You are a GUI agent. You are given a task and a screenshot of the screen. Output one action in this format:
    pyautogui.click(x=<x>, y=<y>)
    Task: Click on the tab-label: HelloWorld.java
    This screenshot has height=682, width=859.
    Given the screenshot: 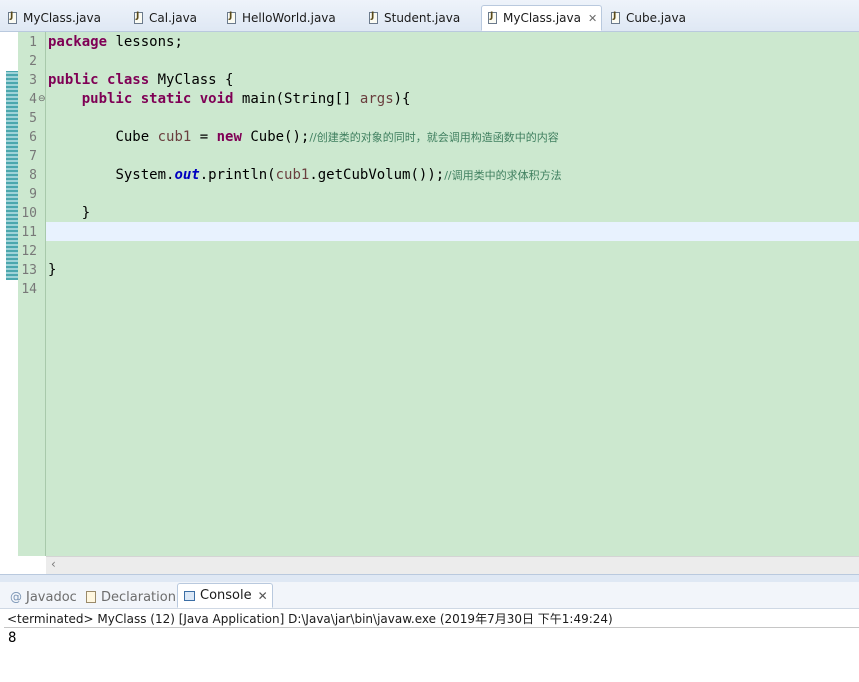 What is the action you would take?
    pyautogui.click(x=289, y=18)
    